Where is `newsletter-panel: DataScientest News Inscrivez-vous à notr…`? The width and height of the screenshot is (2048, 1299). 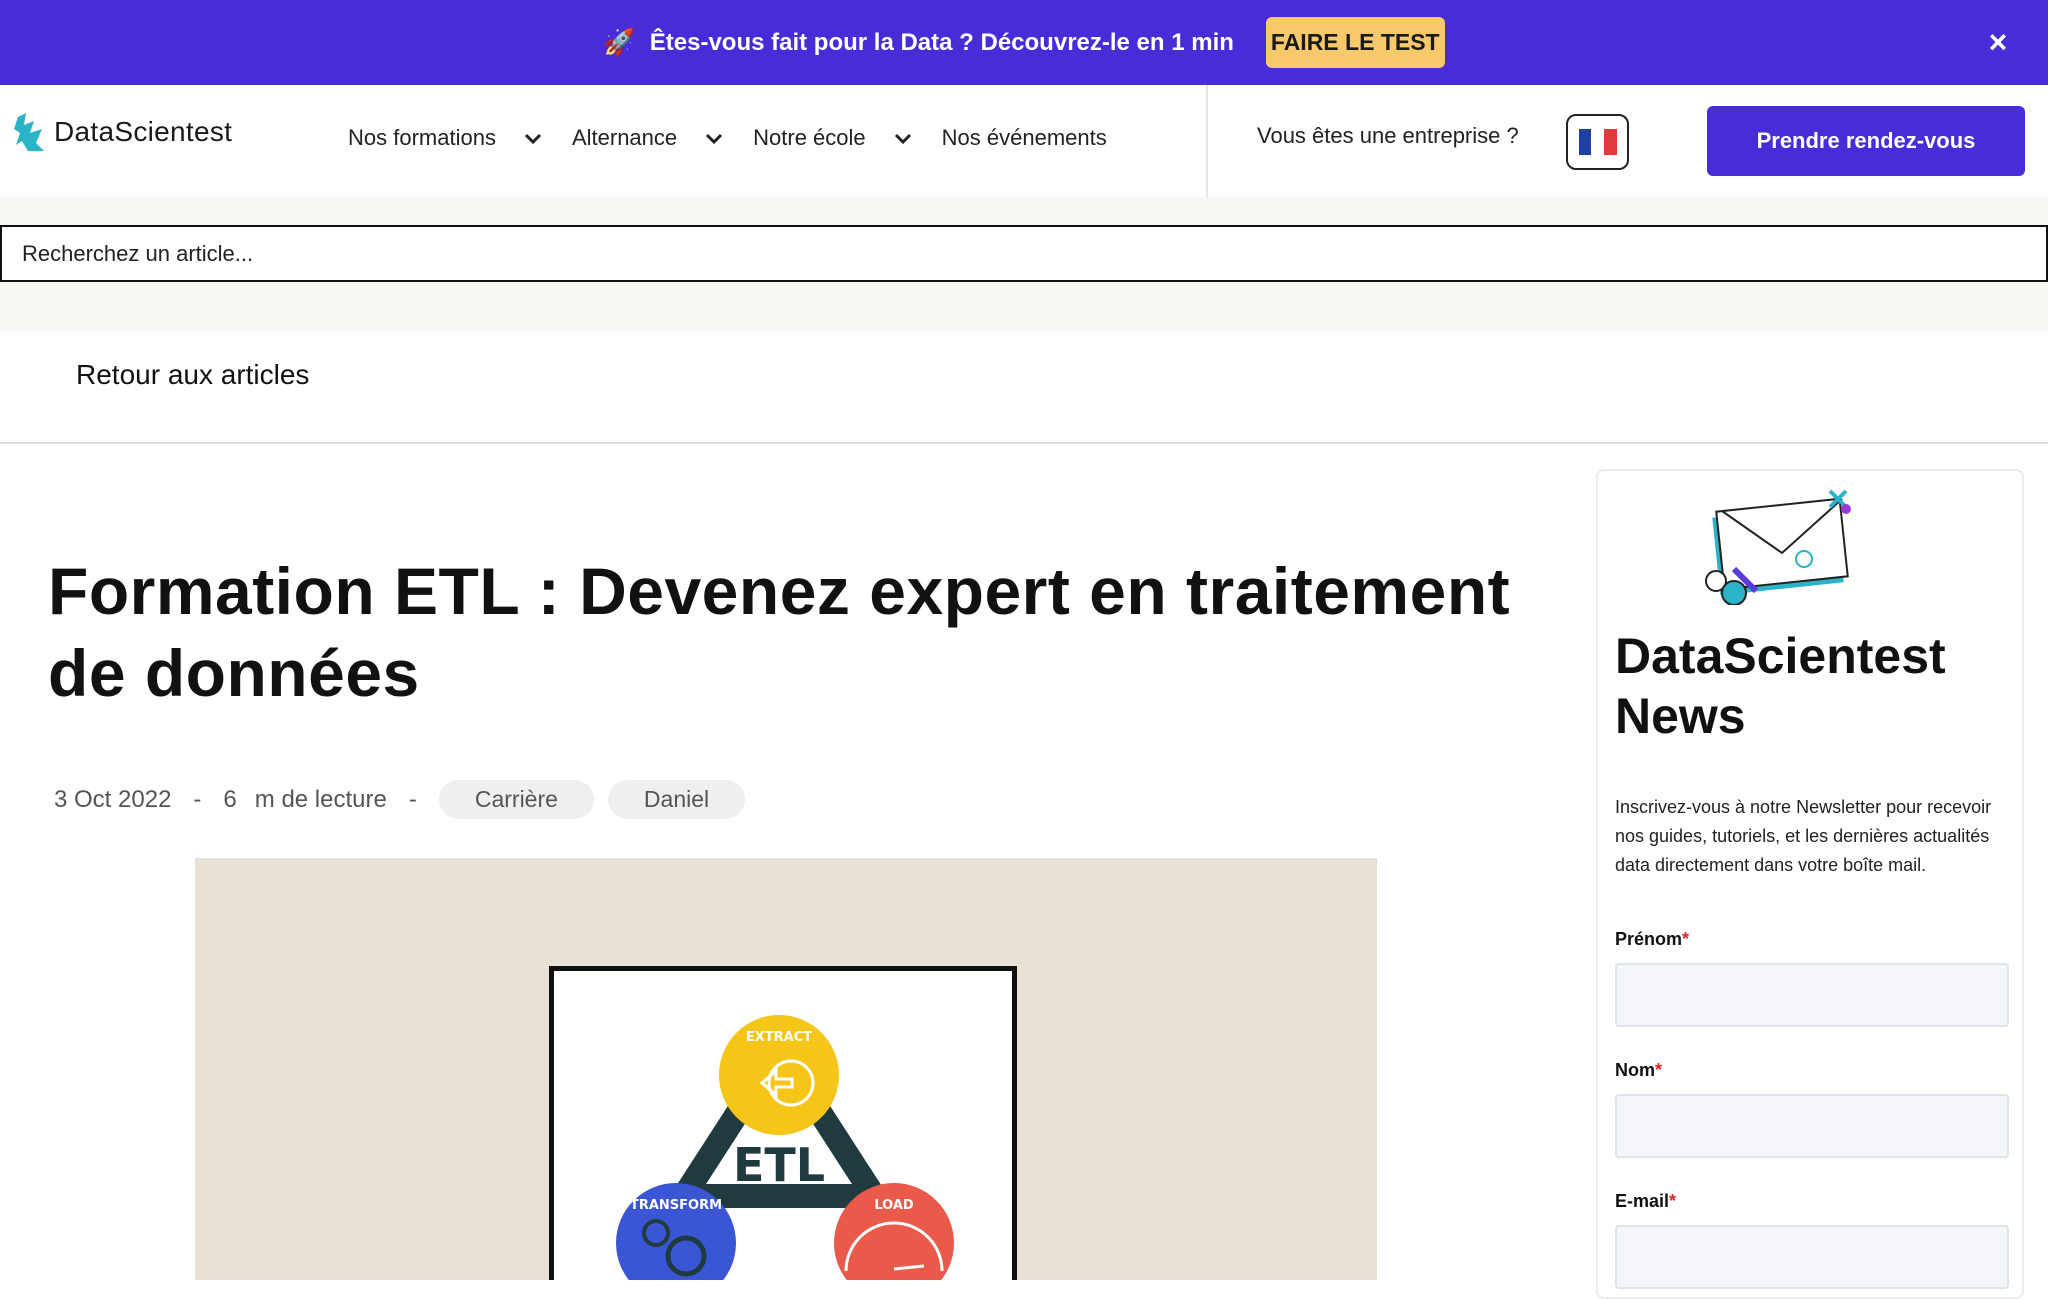 newsletter-panel: DataScientest News Inscrivez-vous à notr… is located at coordinates (1810, 884).